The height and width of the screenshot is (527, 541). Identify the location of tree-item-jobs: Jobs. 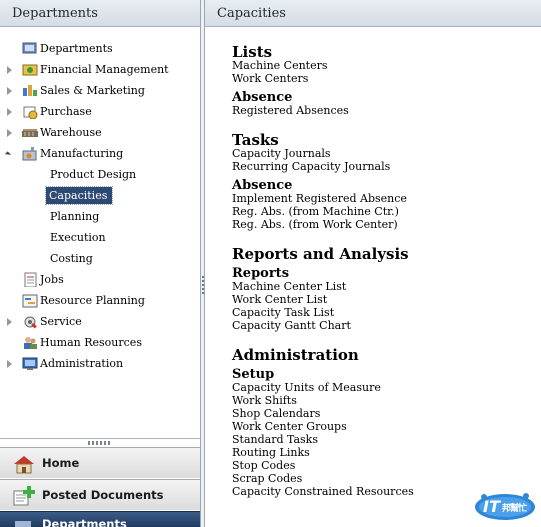
(100, 279).